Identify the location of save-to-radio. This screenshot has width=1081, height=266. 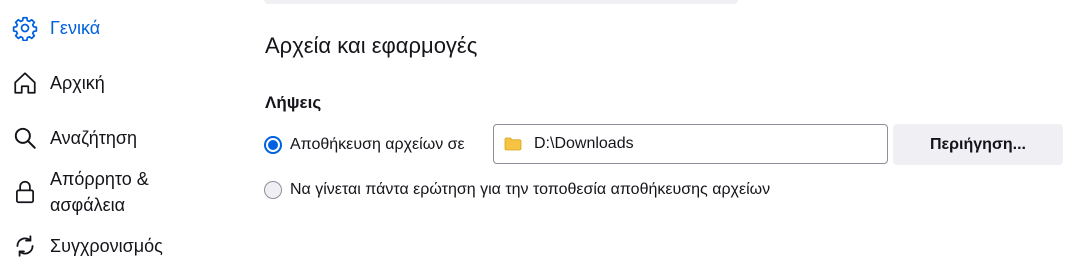
(273, 145).